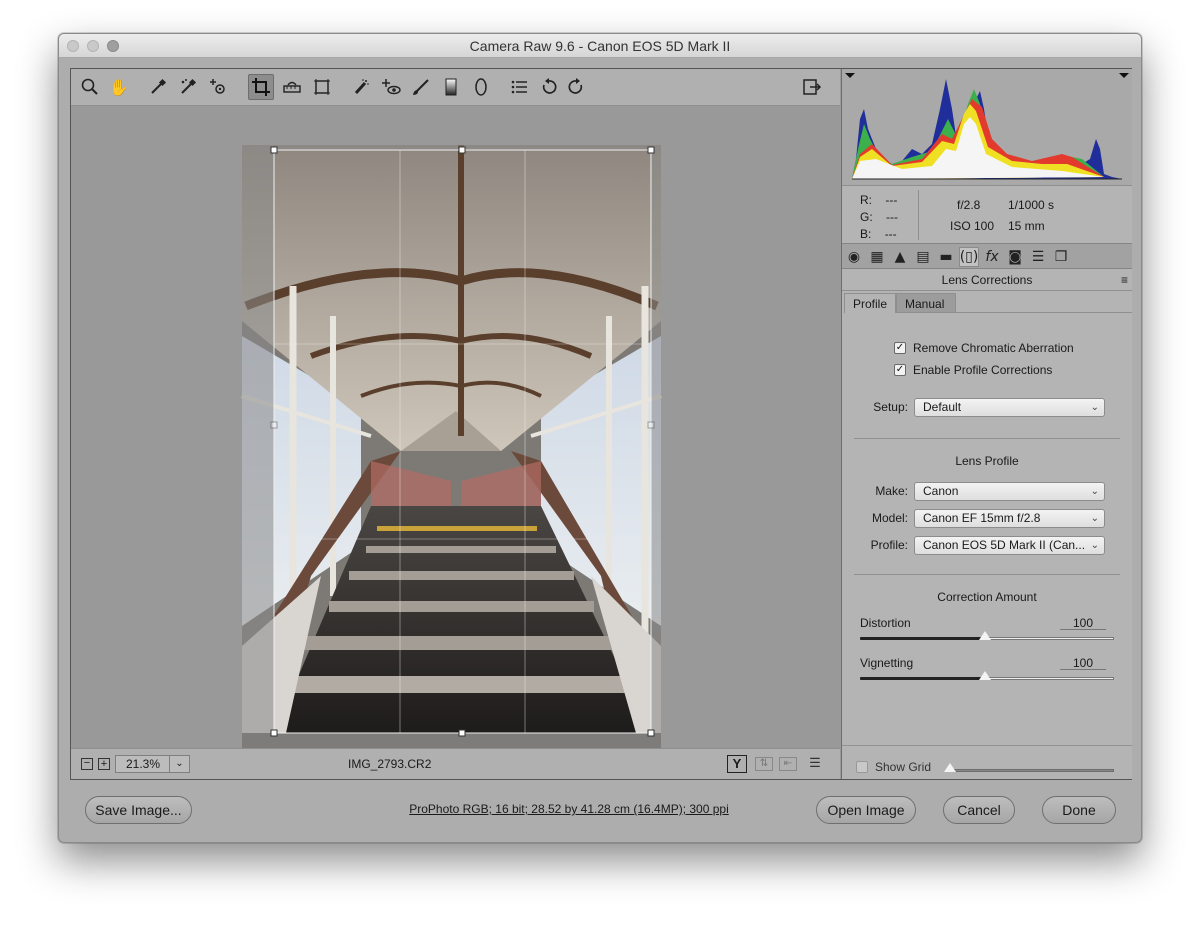 The width and height of the screenshot is (1200, 926). Describe the element at coordinates (73, 46) in the screenshot. I see `close-window-button` at that location.